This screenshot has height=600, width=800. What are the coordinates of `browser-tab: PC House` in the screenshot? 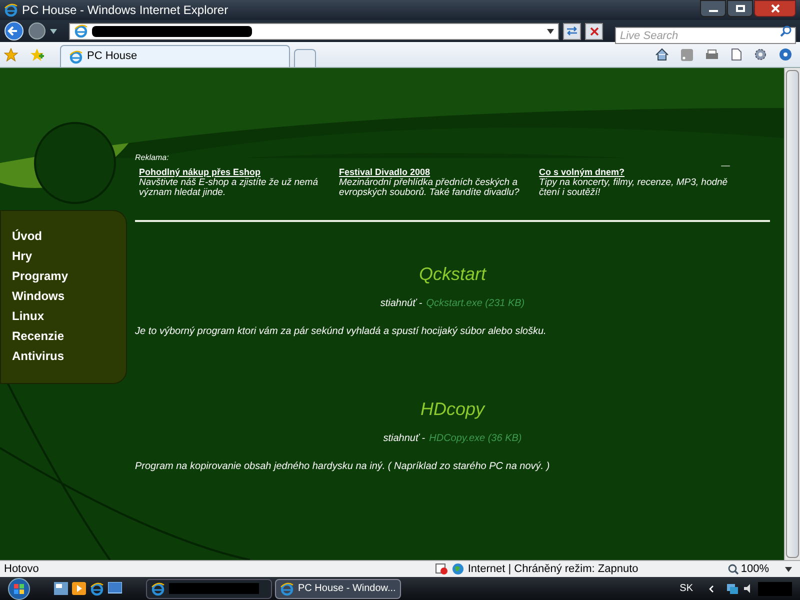 It's located at (175, 56).